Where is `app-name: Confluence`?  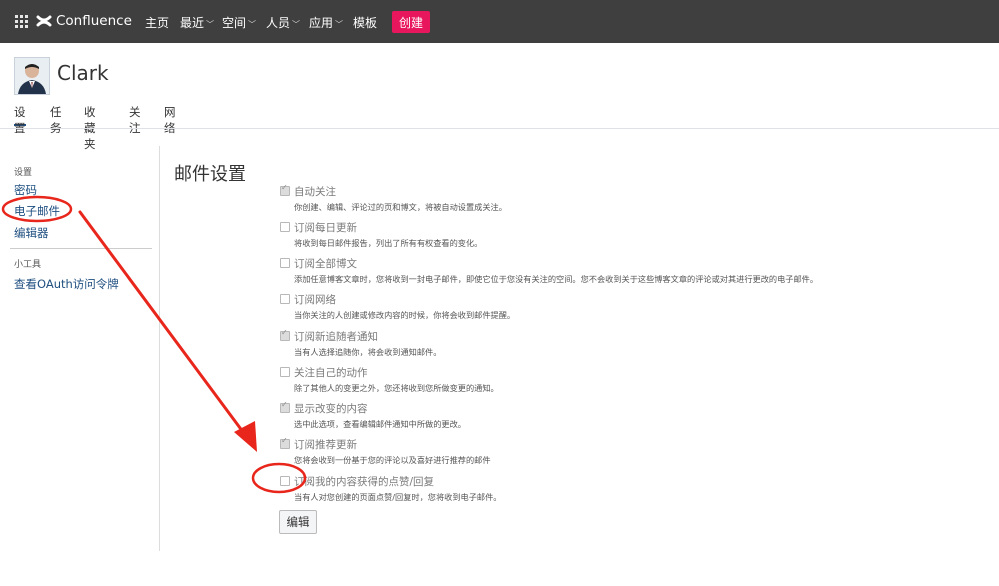 app-name: Confluence is located at coordinates (94, 21).